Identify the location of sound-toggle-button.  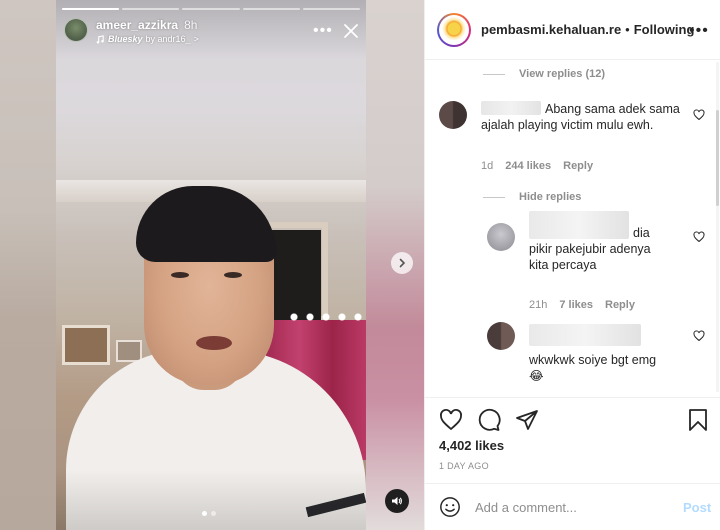
(397, 501).